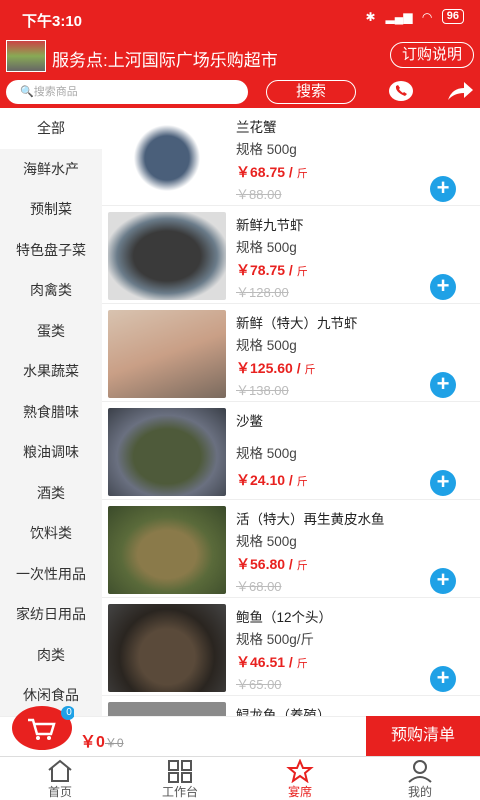  I want to click on bluetooth-icon: ✱, so click(370, 16).